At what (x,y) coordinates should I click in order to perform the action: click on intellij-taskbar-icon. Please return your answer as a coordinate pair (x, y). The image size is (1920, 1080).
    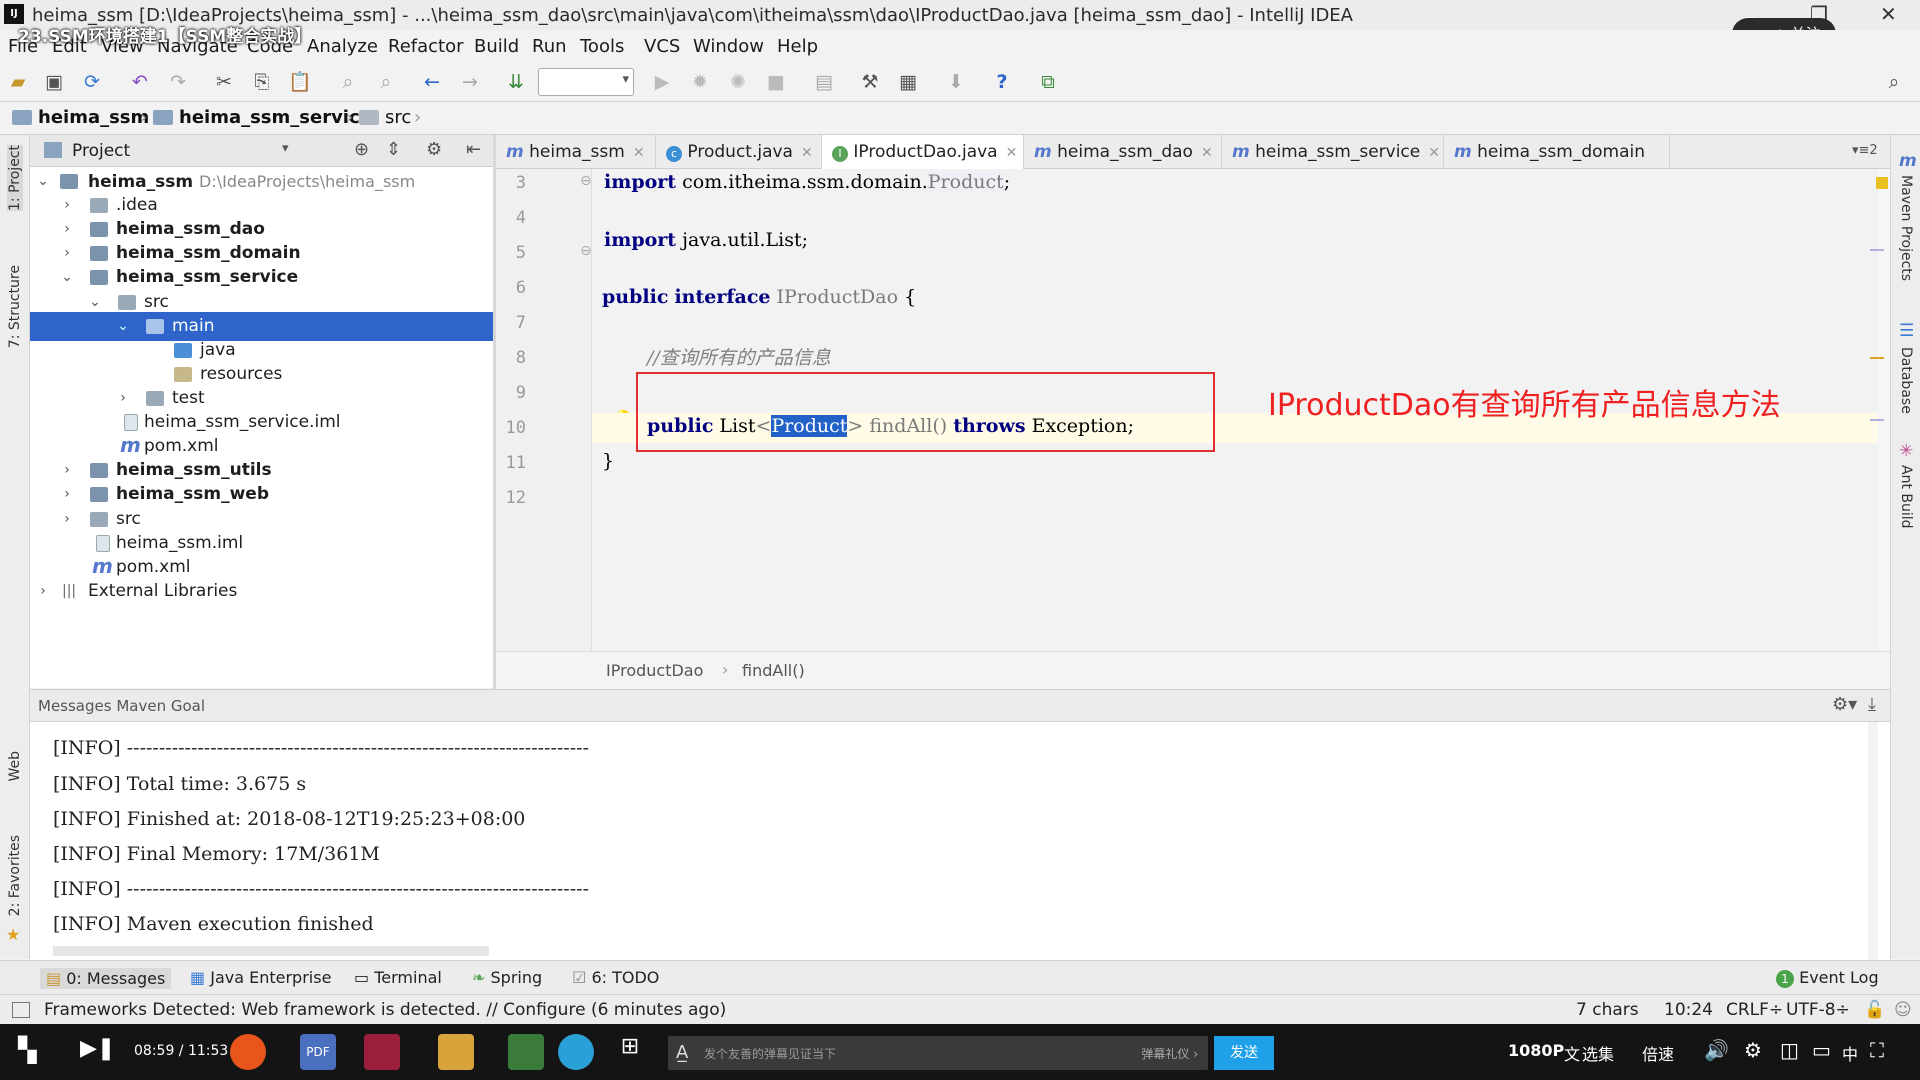
    Looking at the image, I should click on (382, 1052).